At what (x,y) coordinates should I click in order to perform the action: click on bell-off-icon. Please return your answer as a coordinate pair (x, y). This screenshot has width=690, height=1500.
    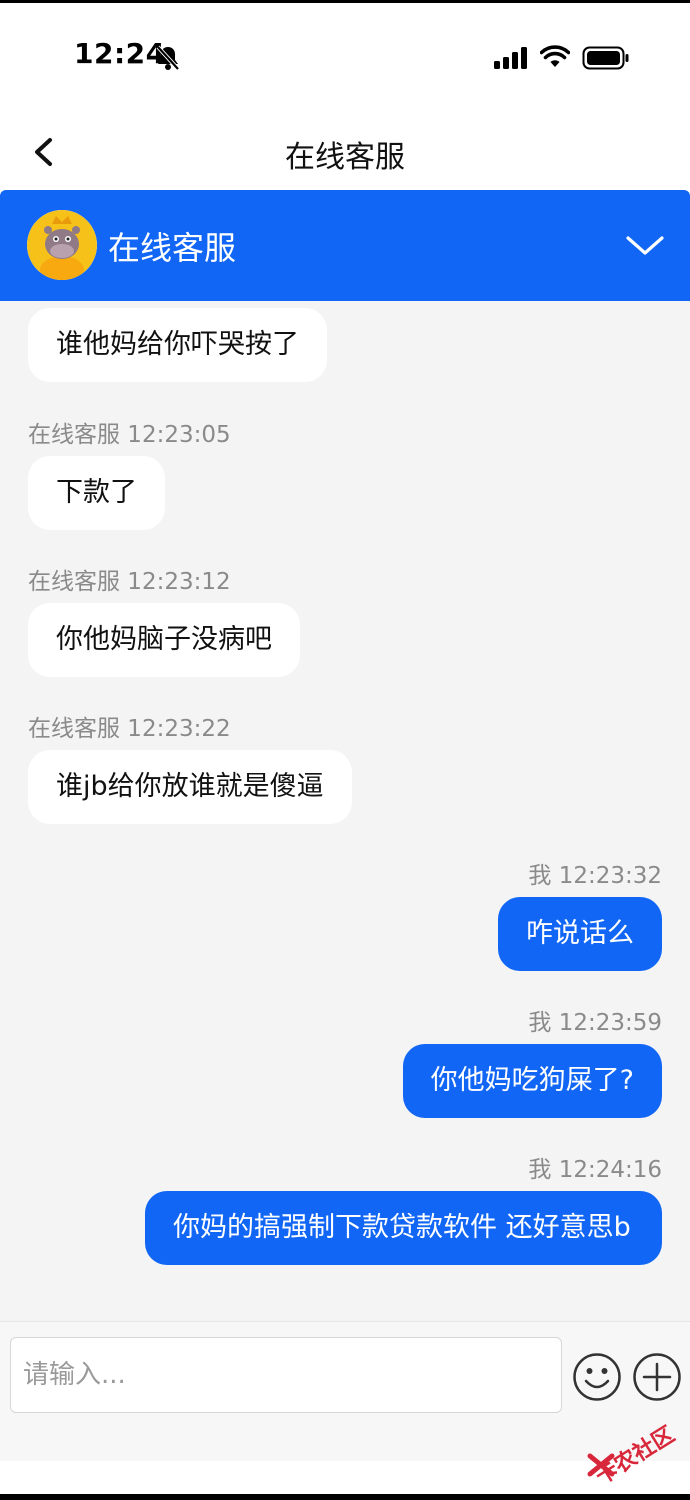
    Looking at the image, I should click on (168, 60).